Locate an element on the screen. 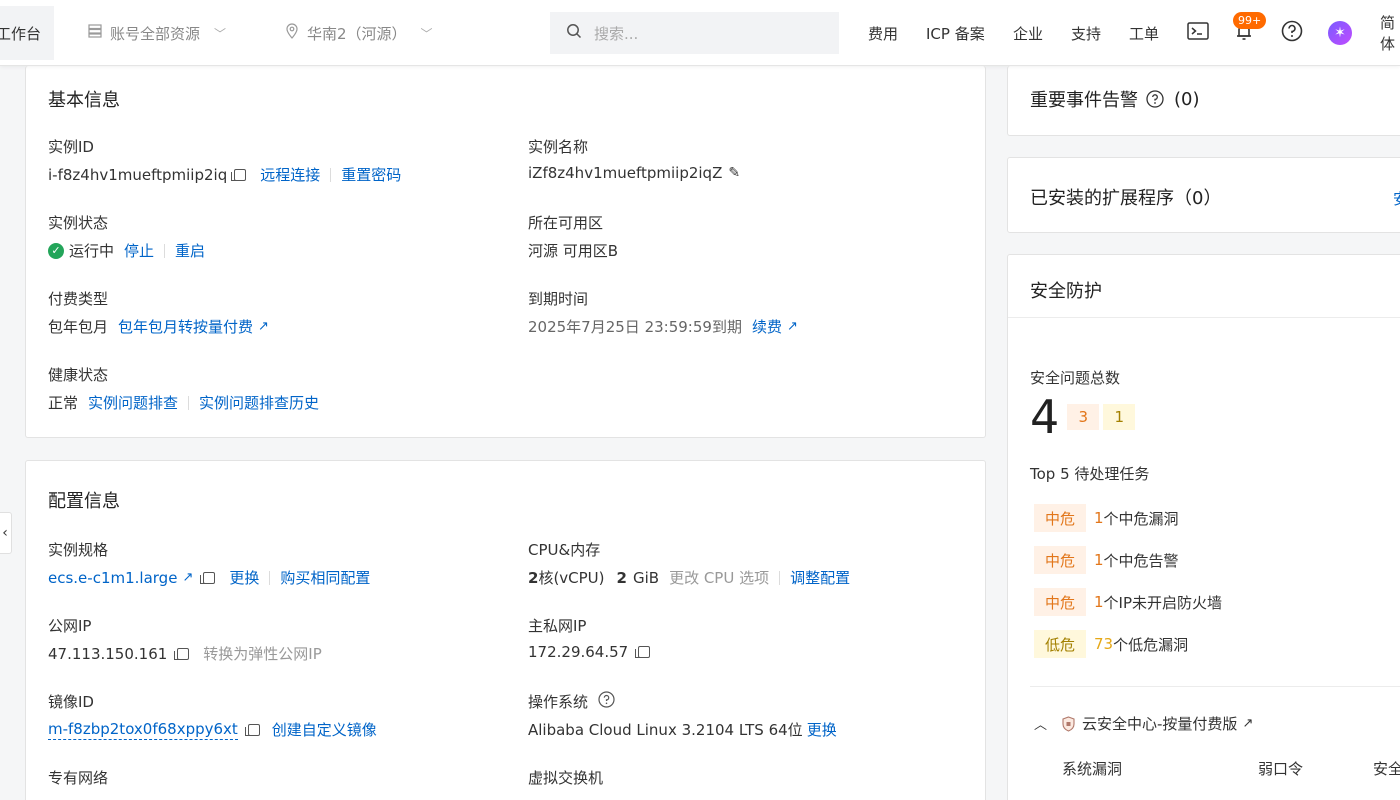 This screenshot has height=800, width=1400. task-row: 低危 73 个低危漏洞 is located at coordinates (1111, 644).